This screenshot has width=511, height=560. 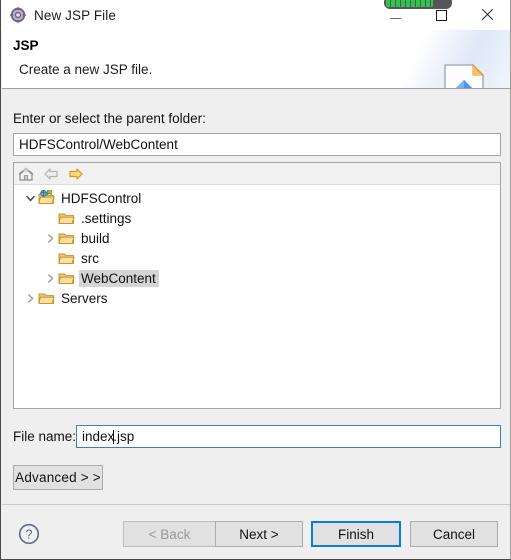 I want to click on tree-node-build: build, so click(x=257, y=238).